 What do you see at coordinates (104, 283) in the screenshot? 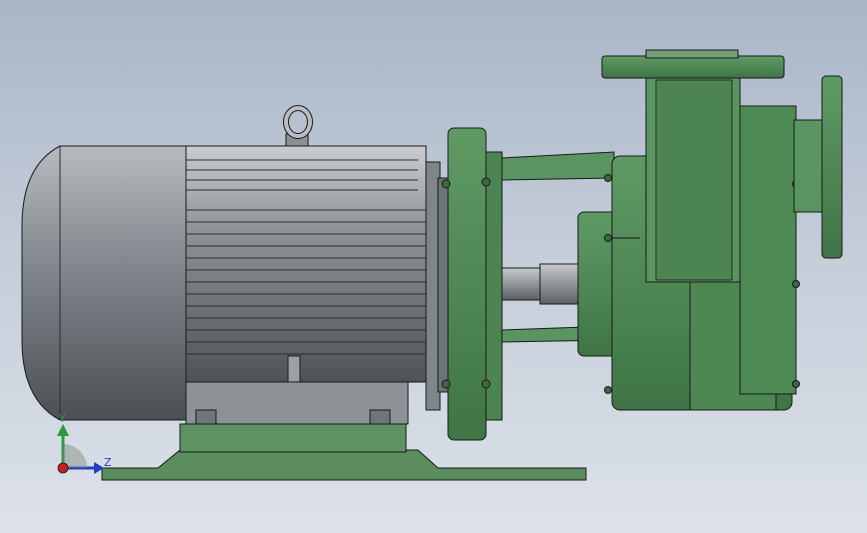
I see `motor-fan-cover` at bounding box center [104, 283].